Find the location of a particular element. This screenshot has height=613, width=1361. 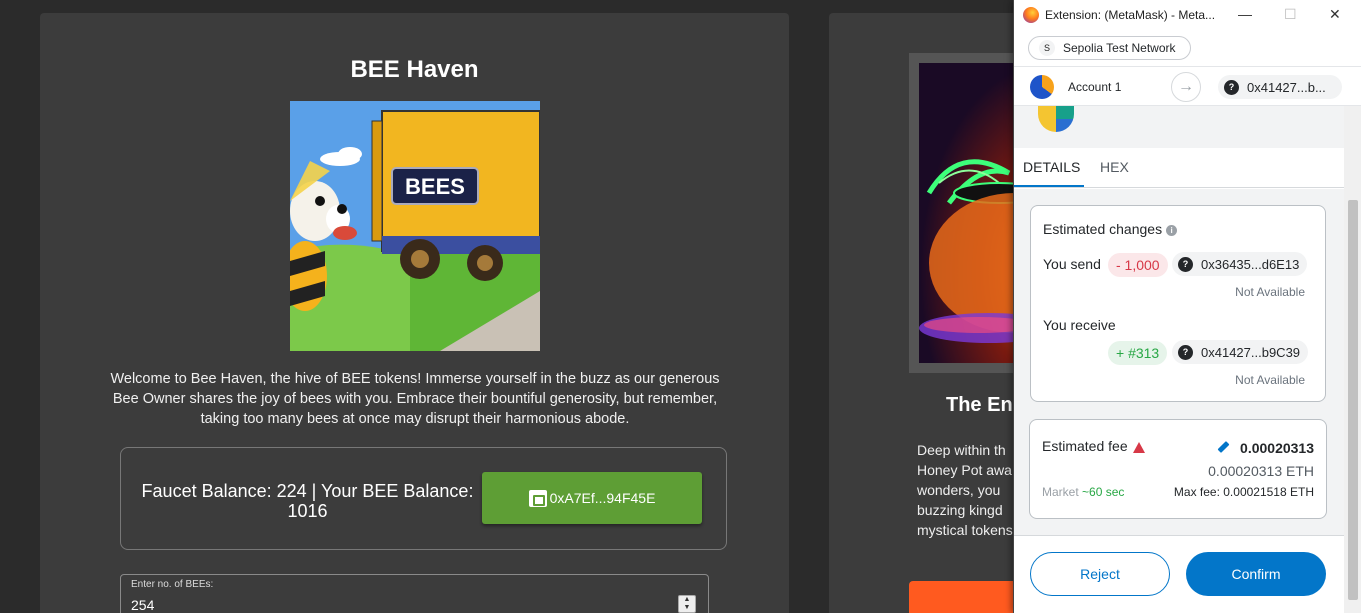

warning-icon is located at coordinates (1138, 447).